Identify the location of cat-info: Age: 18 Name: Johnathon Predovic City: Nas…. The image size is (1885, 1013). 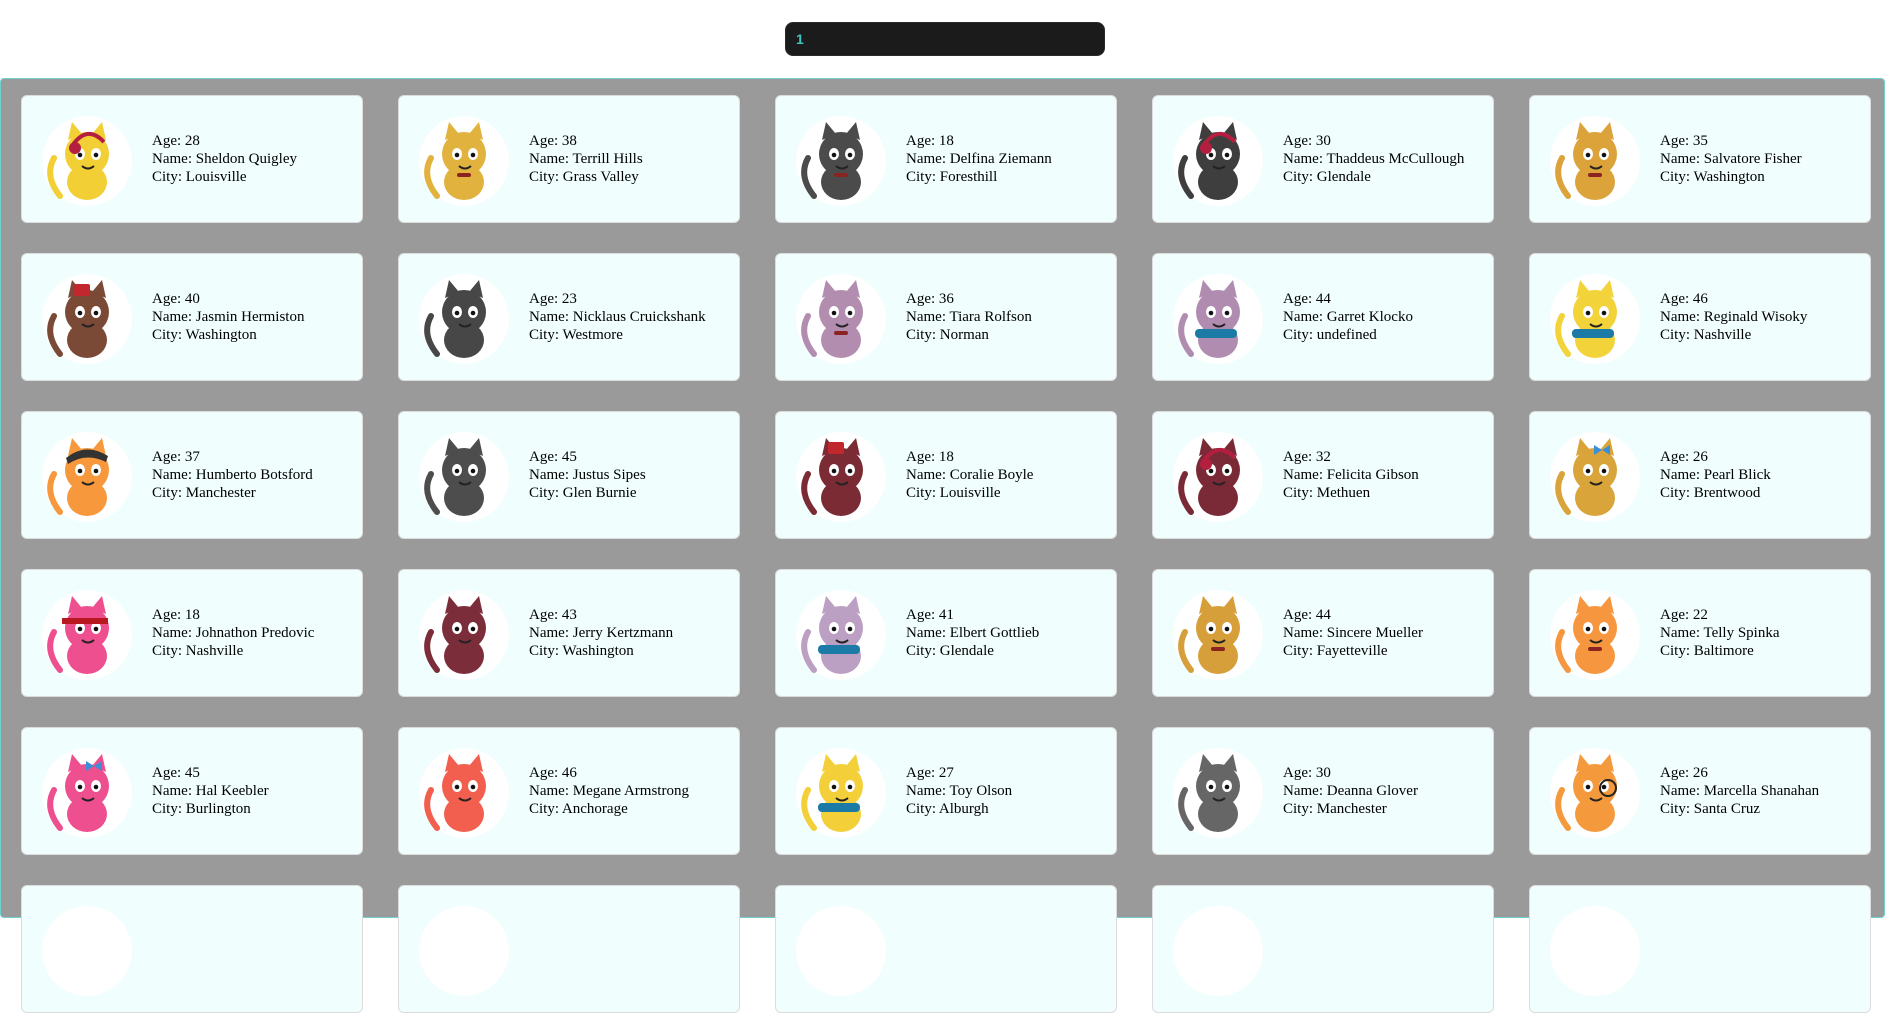
(254, 633).